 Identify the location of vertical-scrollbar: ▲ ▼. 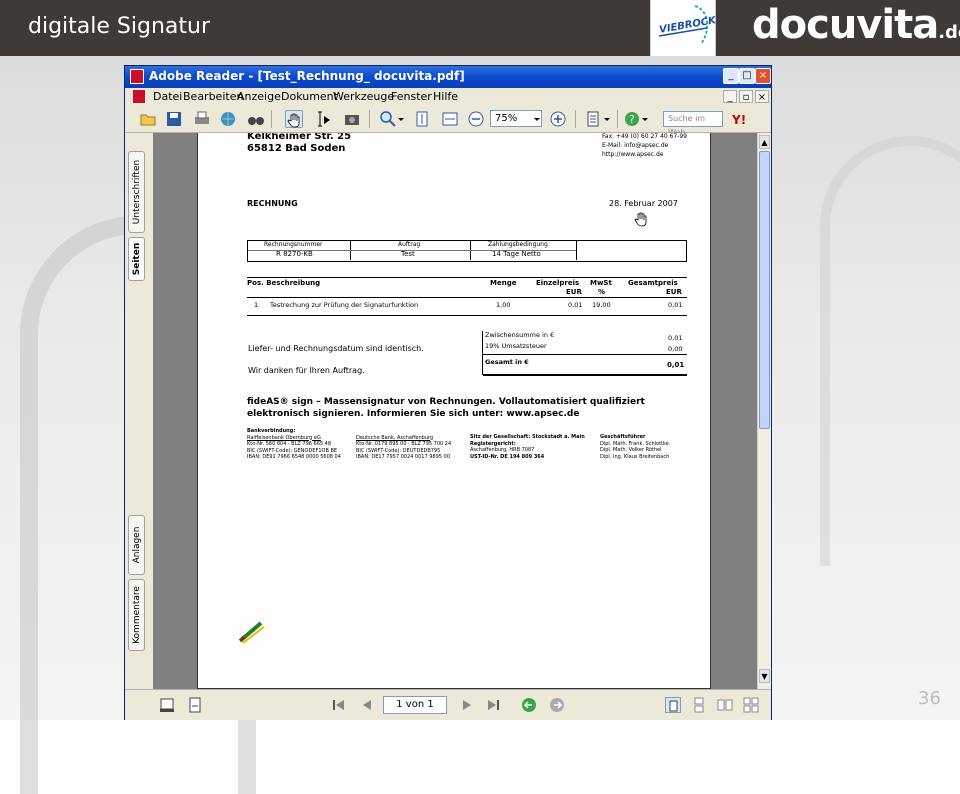
(764, 411).